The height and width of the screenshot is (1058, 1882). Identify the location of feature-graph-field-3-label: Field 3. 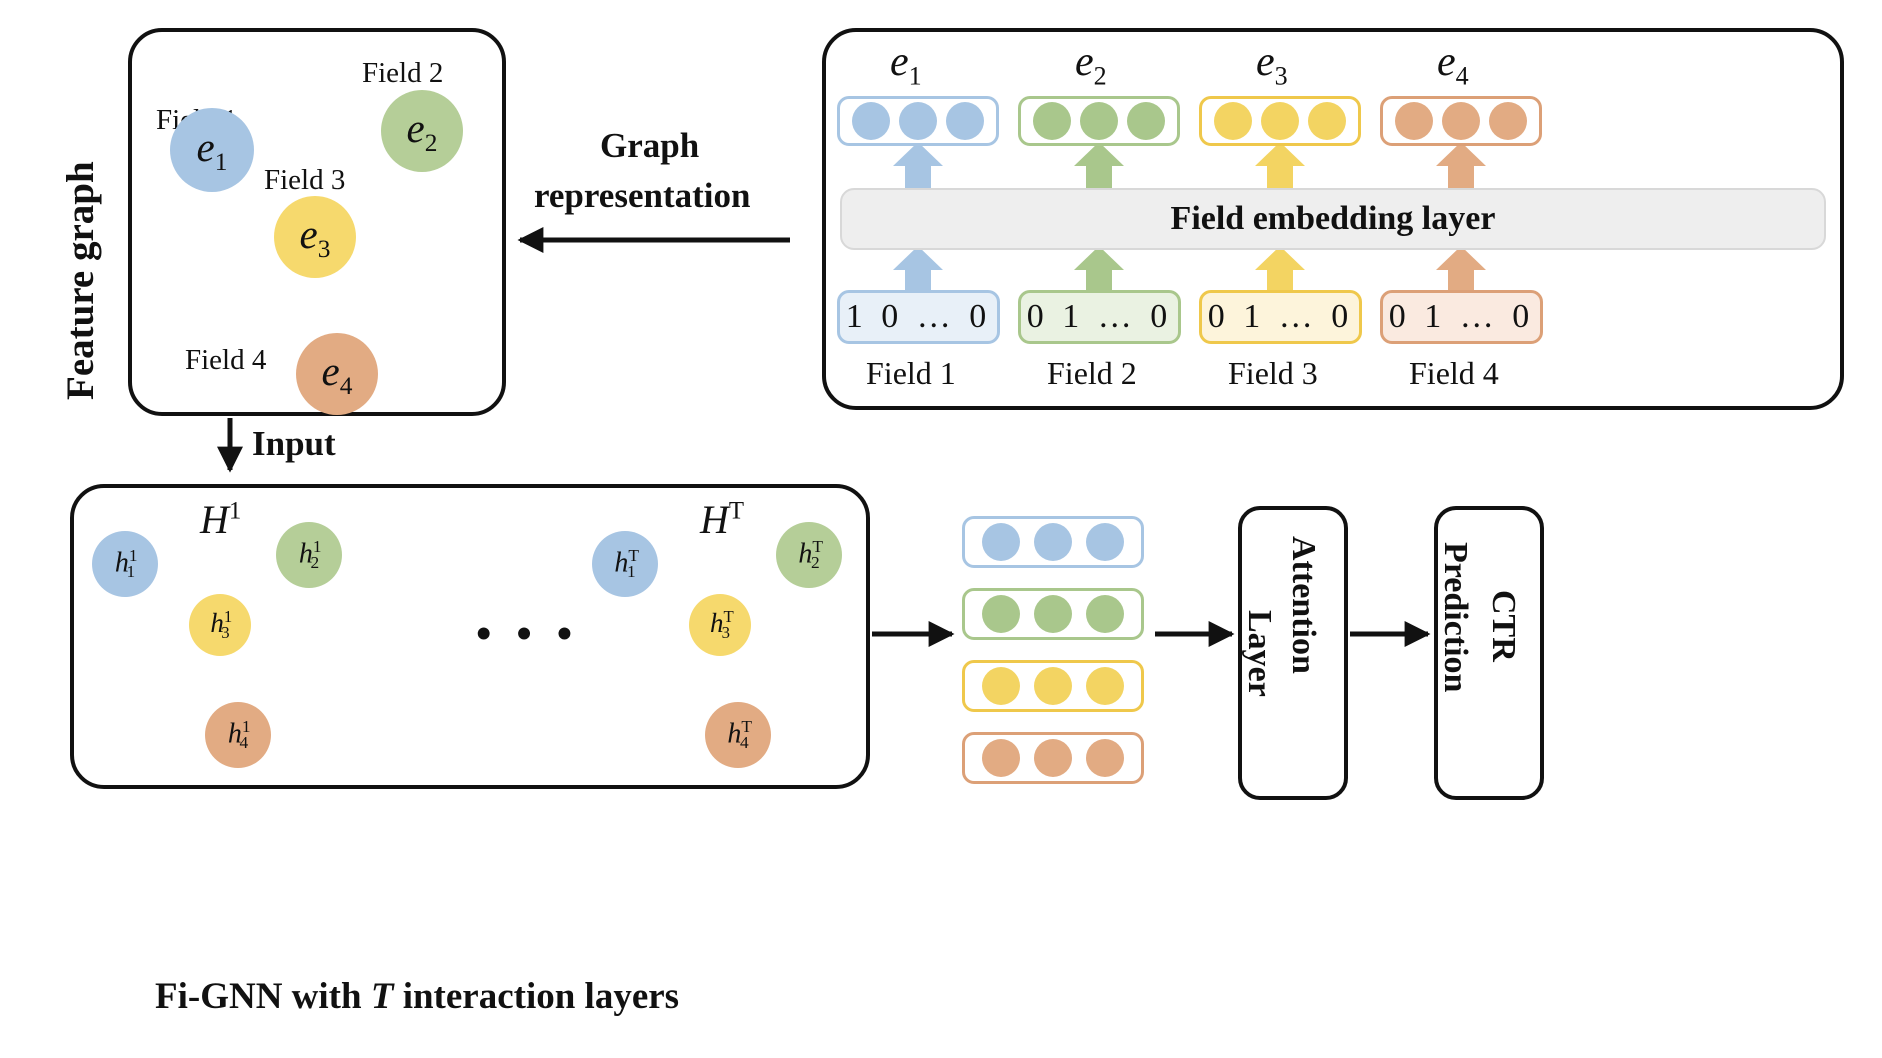
(305, 180).